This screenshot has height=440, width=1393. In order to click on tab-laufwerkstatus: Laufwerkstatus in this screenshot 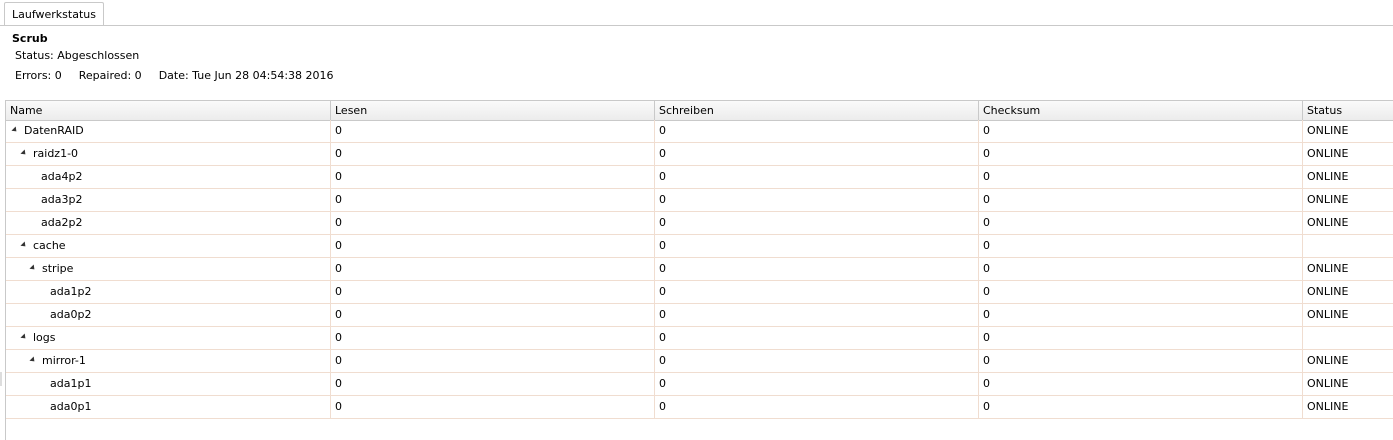, I will do `click(54, 14)`.